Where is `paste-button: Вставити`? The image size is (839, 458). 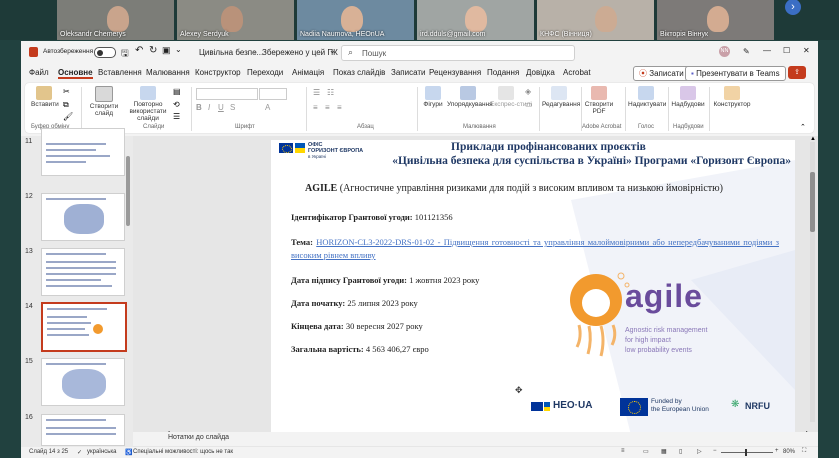
paste-button: Вставити is located at coordinates (45, 97).